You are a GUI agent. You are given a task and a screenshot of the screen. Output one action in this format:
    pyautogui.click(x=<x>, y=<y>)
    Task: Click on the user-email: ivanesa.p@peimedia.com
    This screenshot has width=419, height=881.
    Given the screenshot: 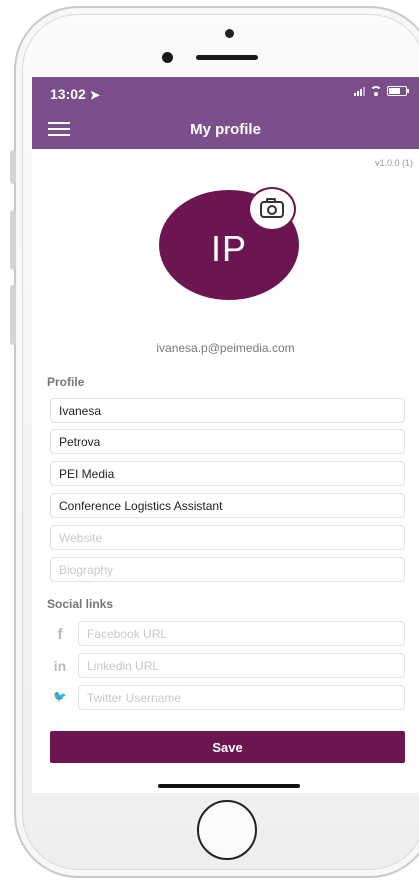 What is the action you would take?
    pyautogui.click(x=225, y=348)
    